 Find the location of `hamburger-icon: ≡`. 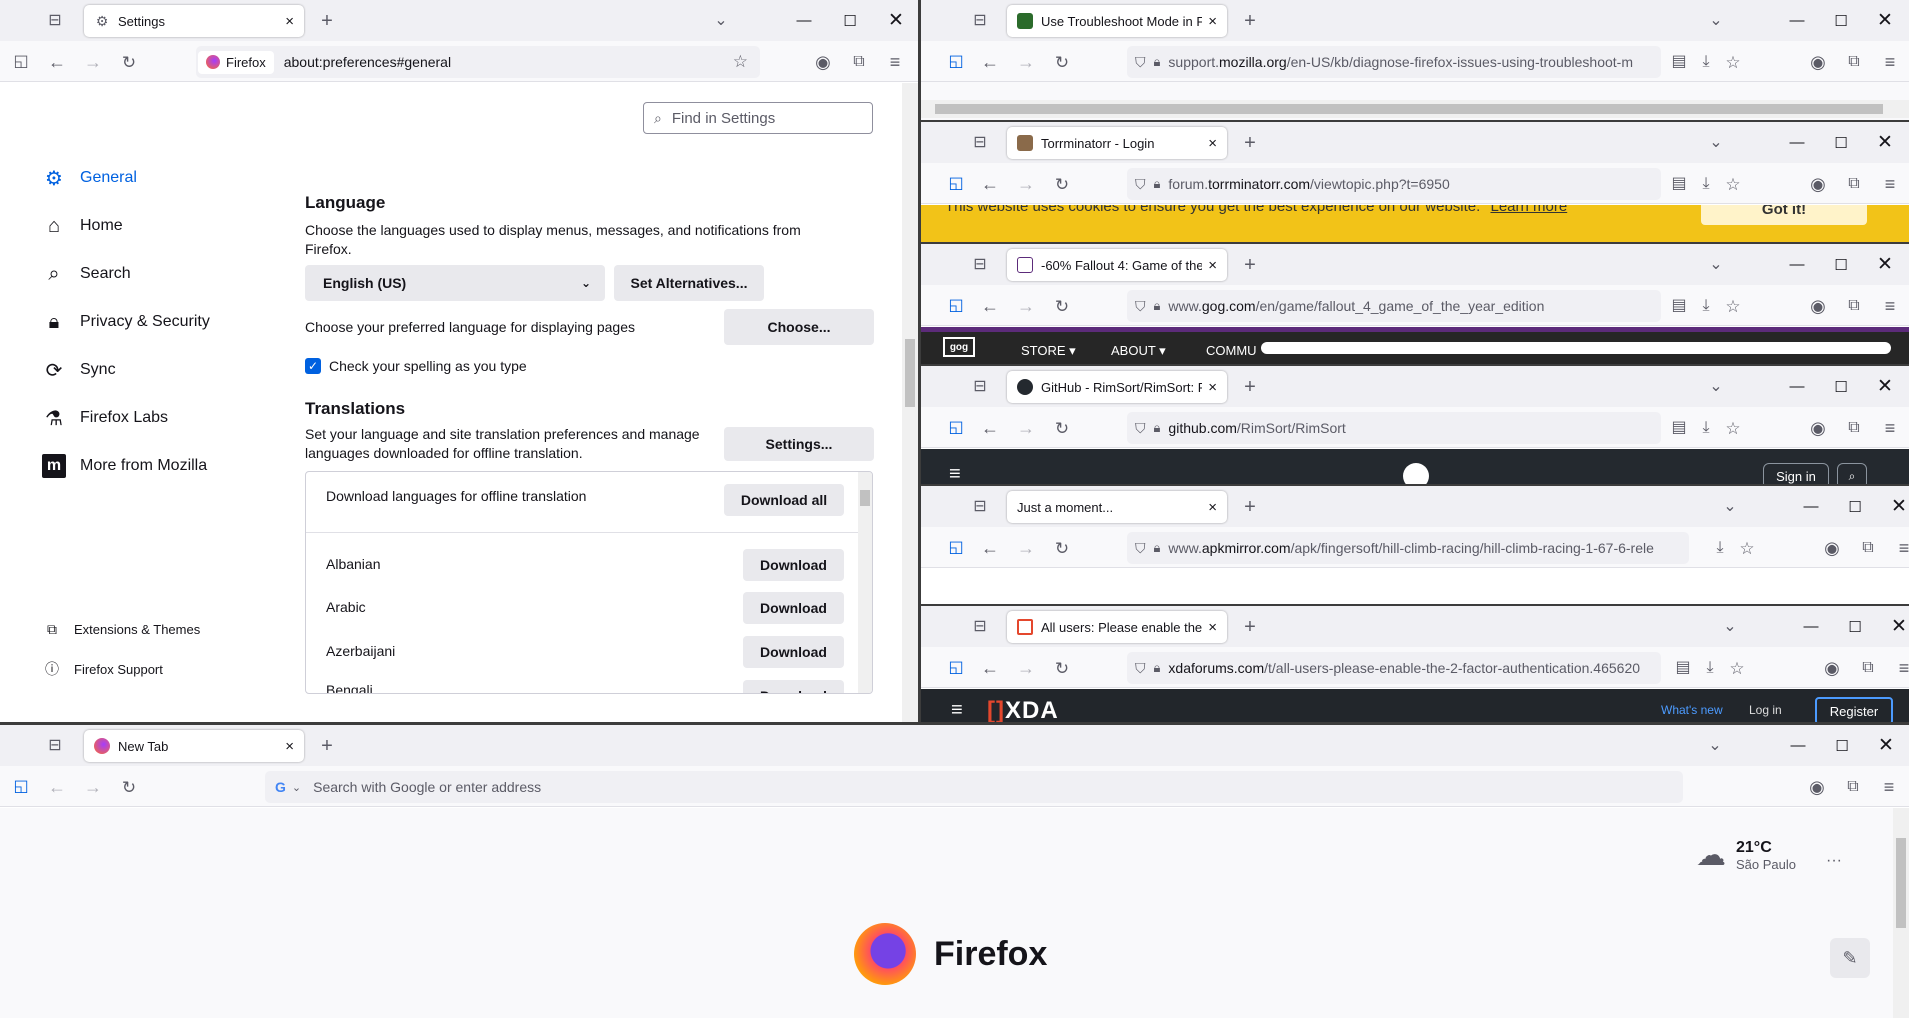

hamburger-icon: ≡ is located at coordinates (957, 710).